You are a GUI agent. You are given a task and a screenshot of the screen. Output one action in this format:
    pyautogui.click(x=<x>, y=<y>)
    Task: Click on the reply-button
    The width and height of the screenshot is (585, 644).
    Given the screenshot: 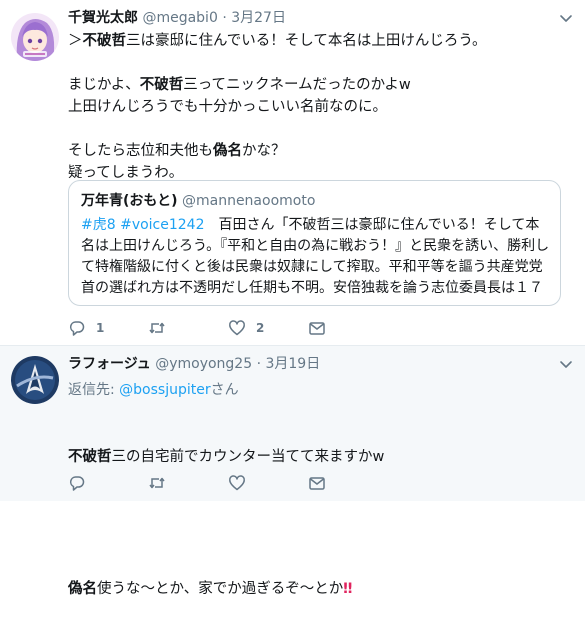 What is the action you would take?
    pyautogui.click(x=108, y=483)
    